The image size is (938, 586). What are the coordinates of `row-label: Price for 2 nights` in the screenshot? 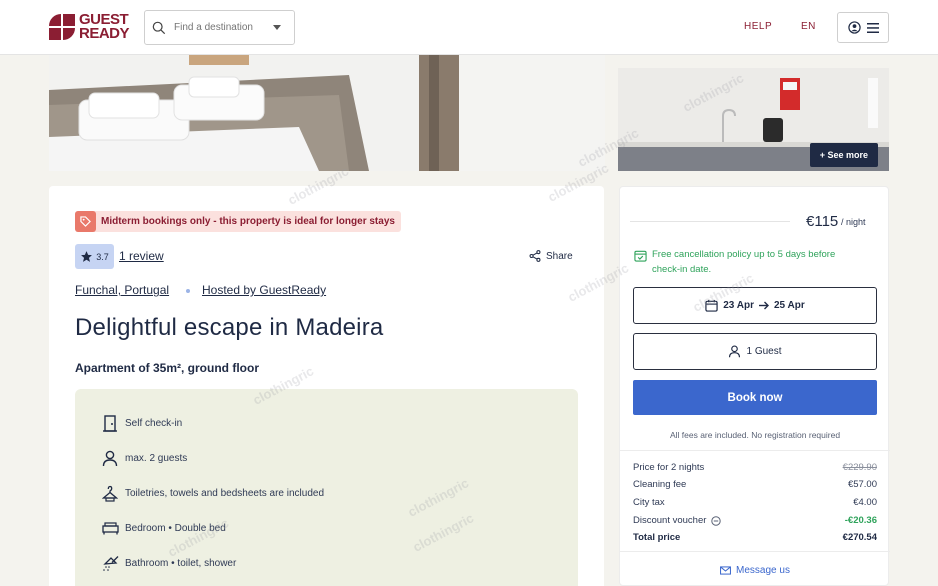 It's located at (669, 467).